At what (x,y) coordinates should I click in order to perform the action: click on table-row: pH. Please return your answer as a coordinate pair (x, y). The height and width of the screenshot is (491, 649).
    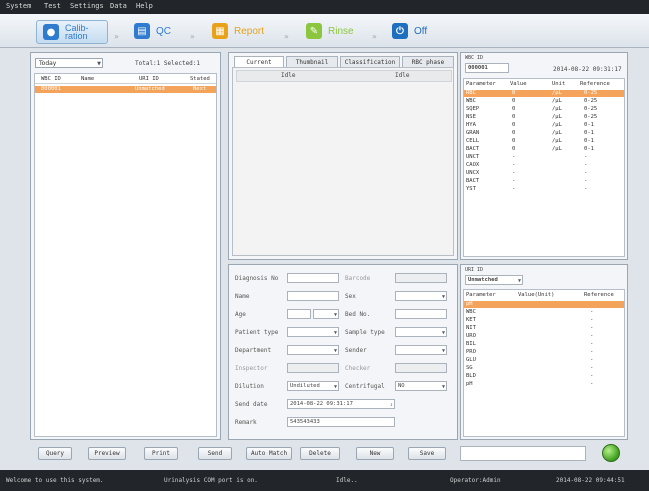
    Looking at the image, I should click on (544, 304).